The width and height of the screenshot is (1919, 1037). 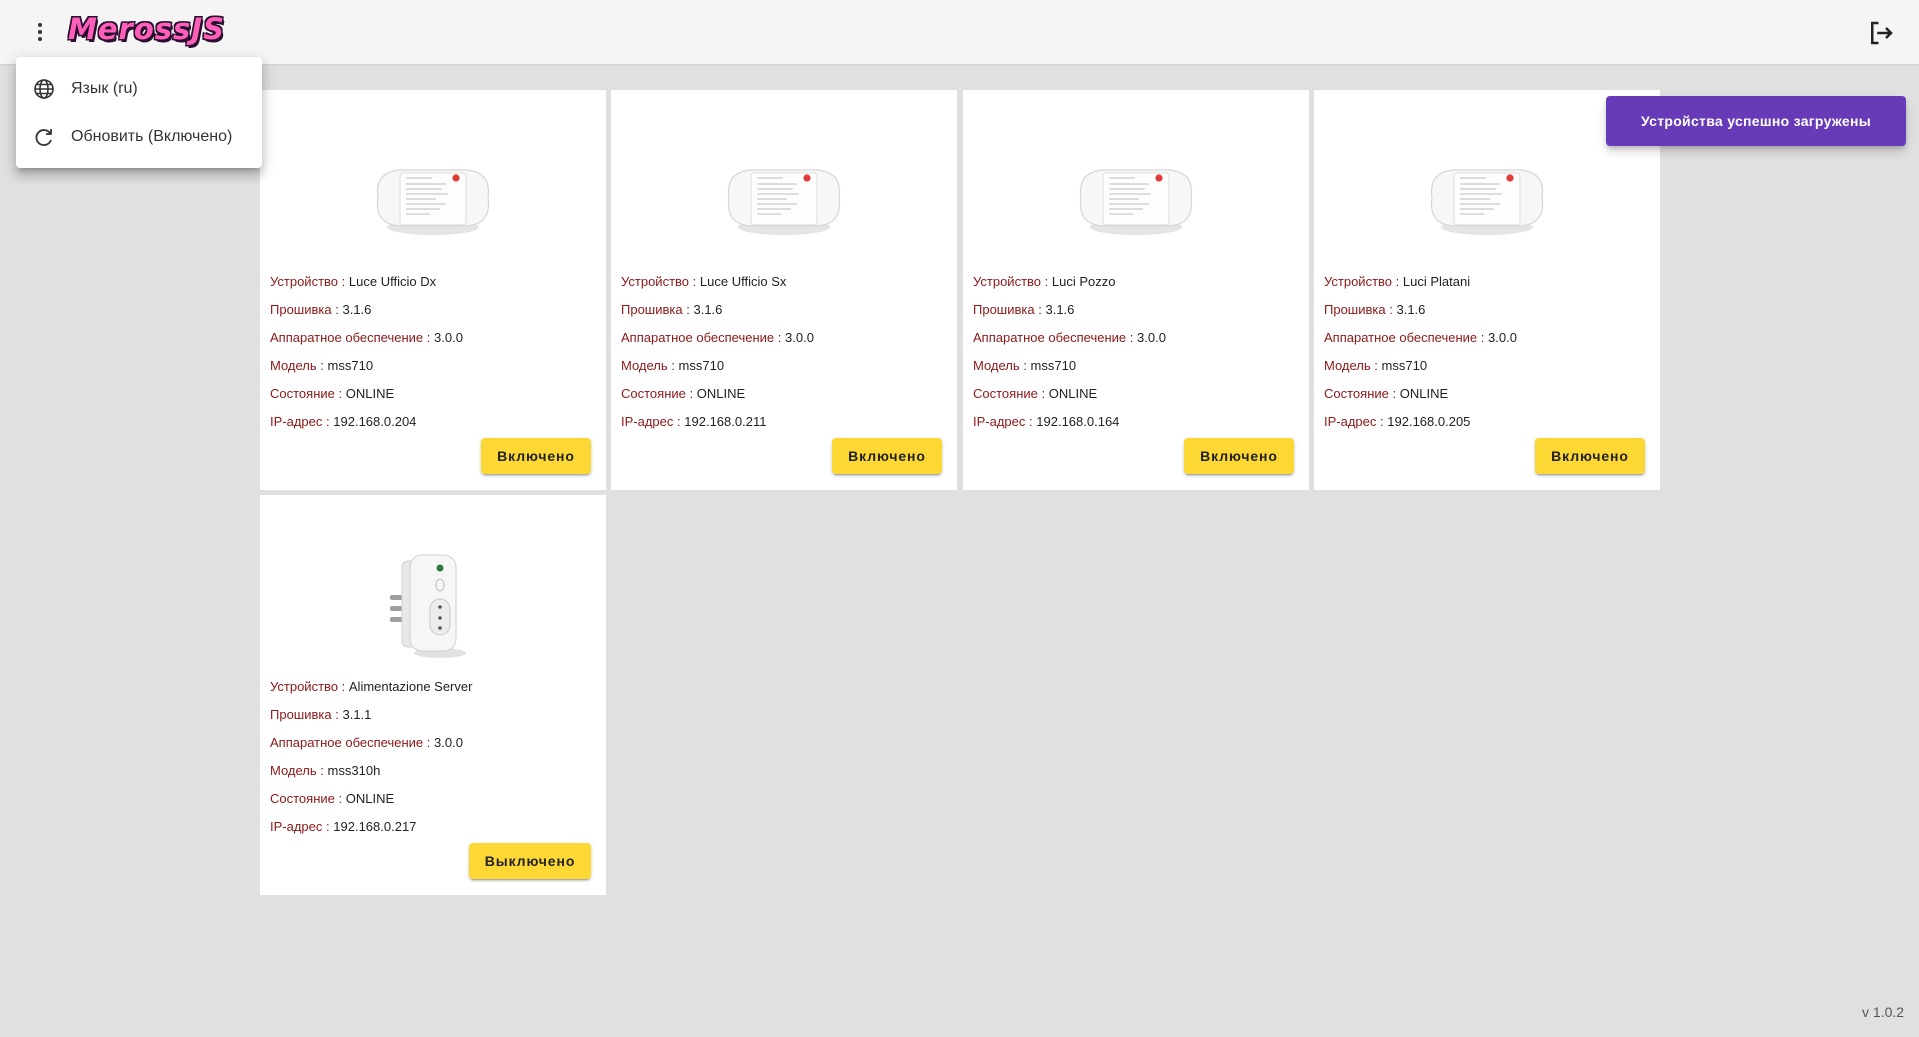 I want to click on device-model-value: mss310h, so click(x=354, y=770).